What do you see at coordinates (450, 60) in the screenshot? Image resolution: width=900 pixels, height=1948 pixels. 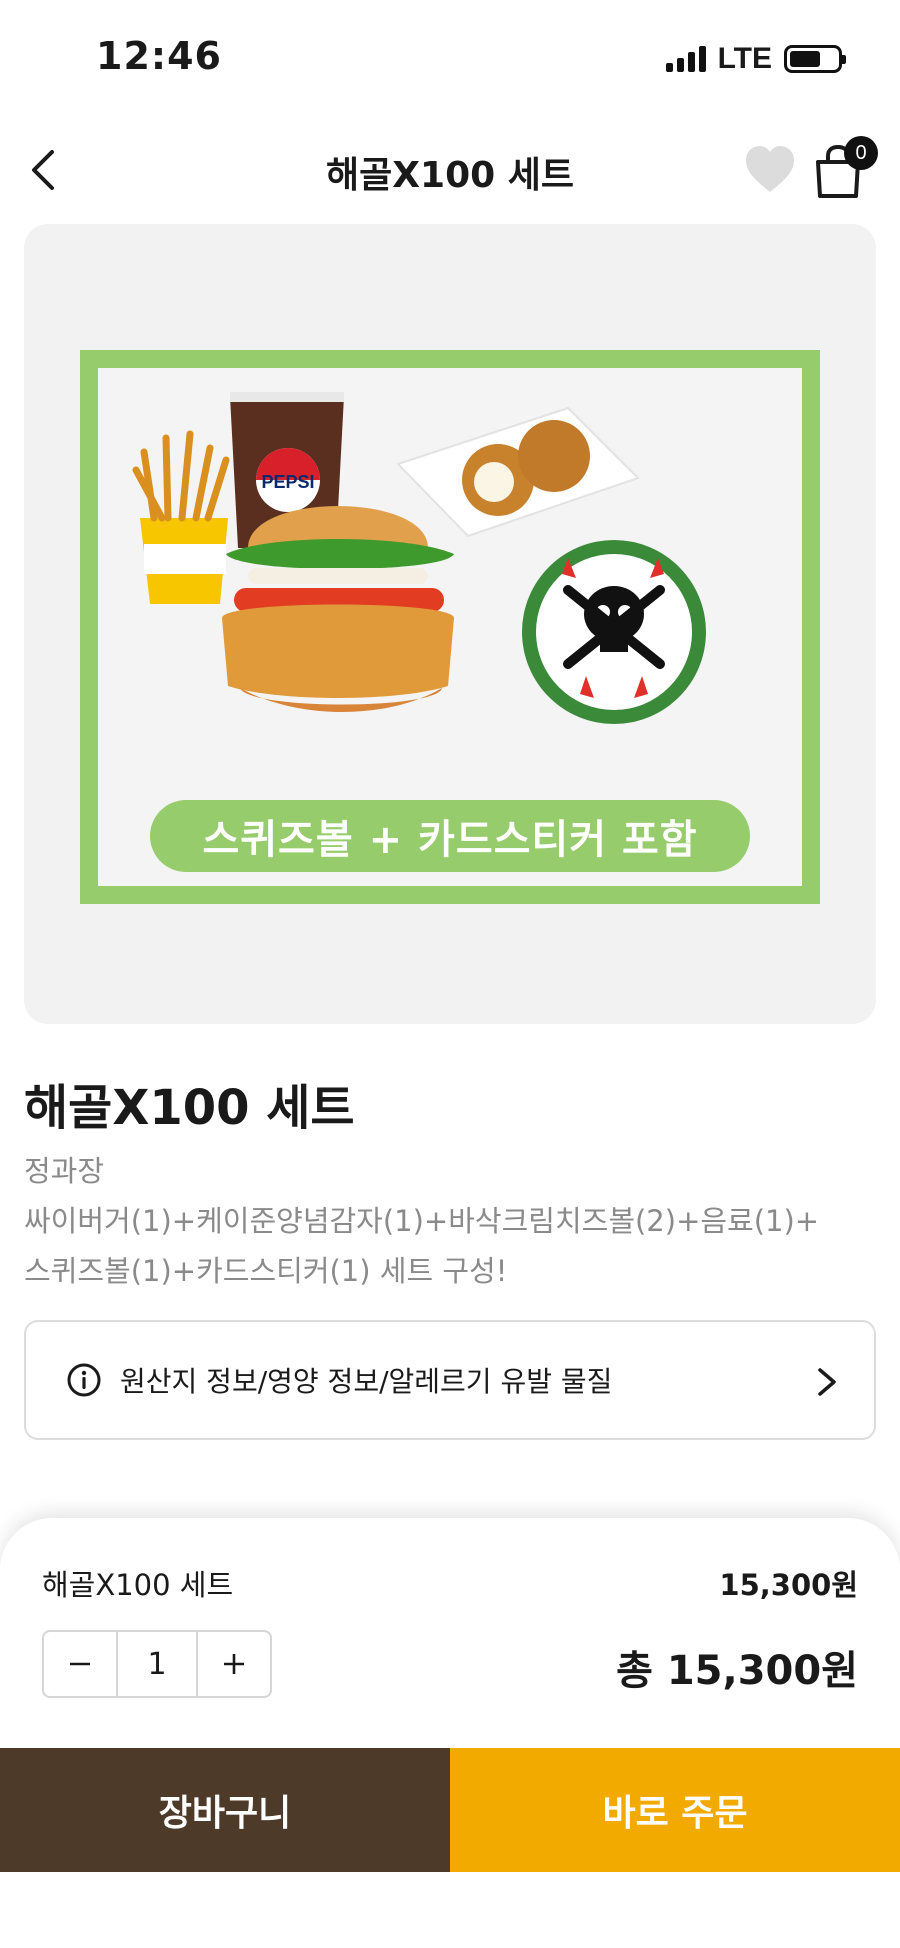 I see `status-bar: 12:46 LTE` at bounding box center [450, 60].